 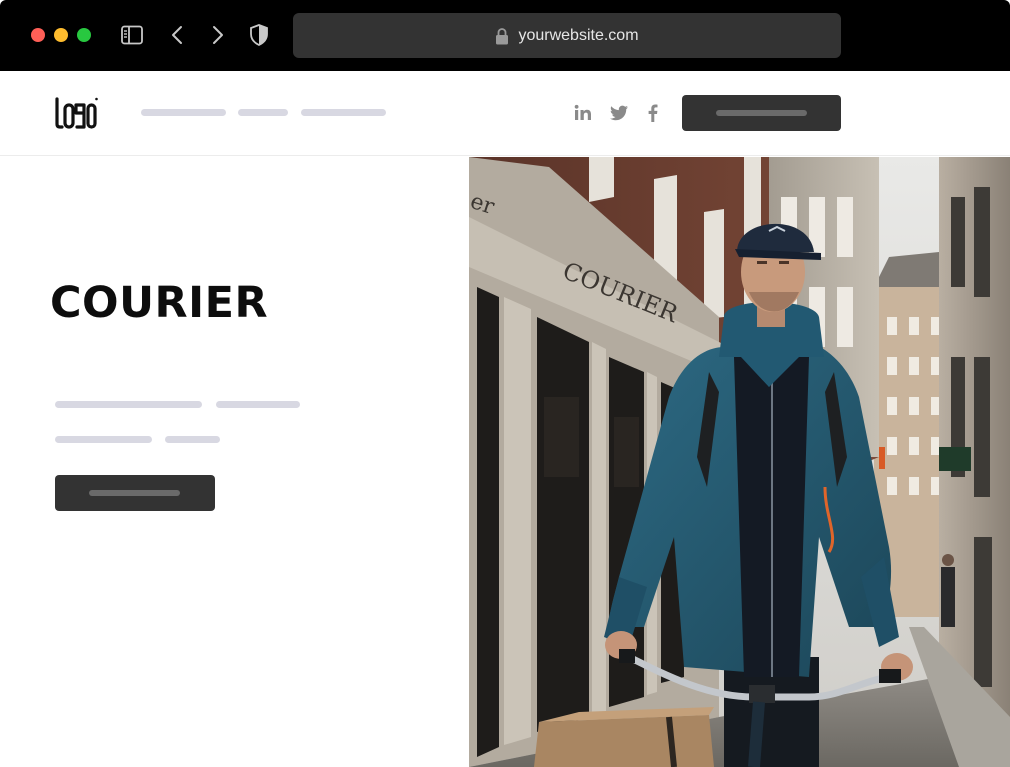 What do you see at coordinates (583, 113) in the screenshot?
I see `linkedin-icon` at bounding box center [583, 113].